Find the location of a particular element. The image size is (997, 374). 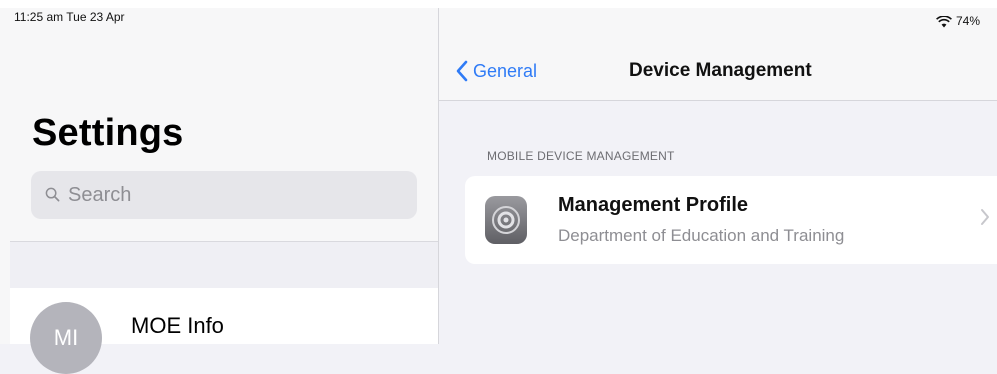

nav-divider is located at coordinates (718, 100).